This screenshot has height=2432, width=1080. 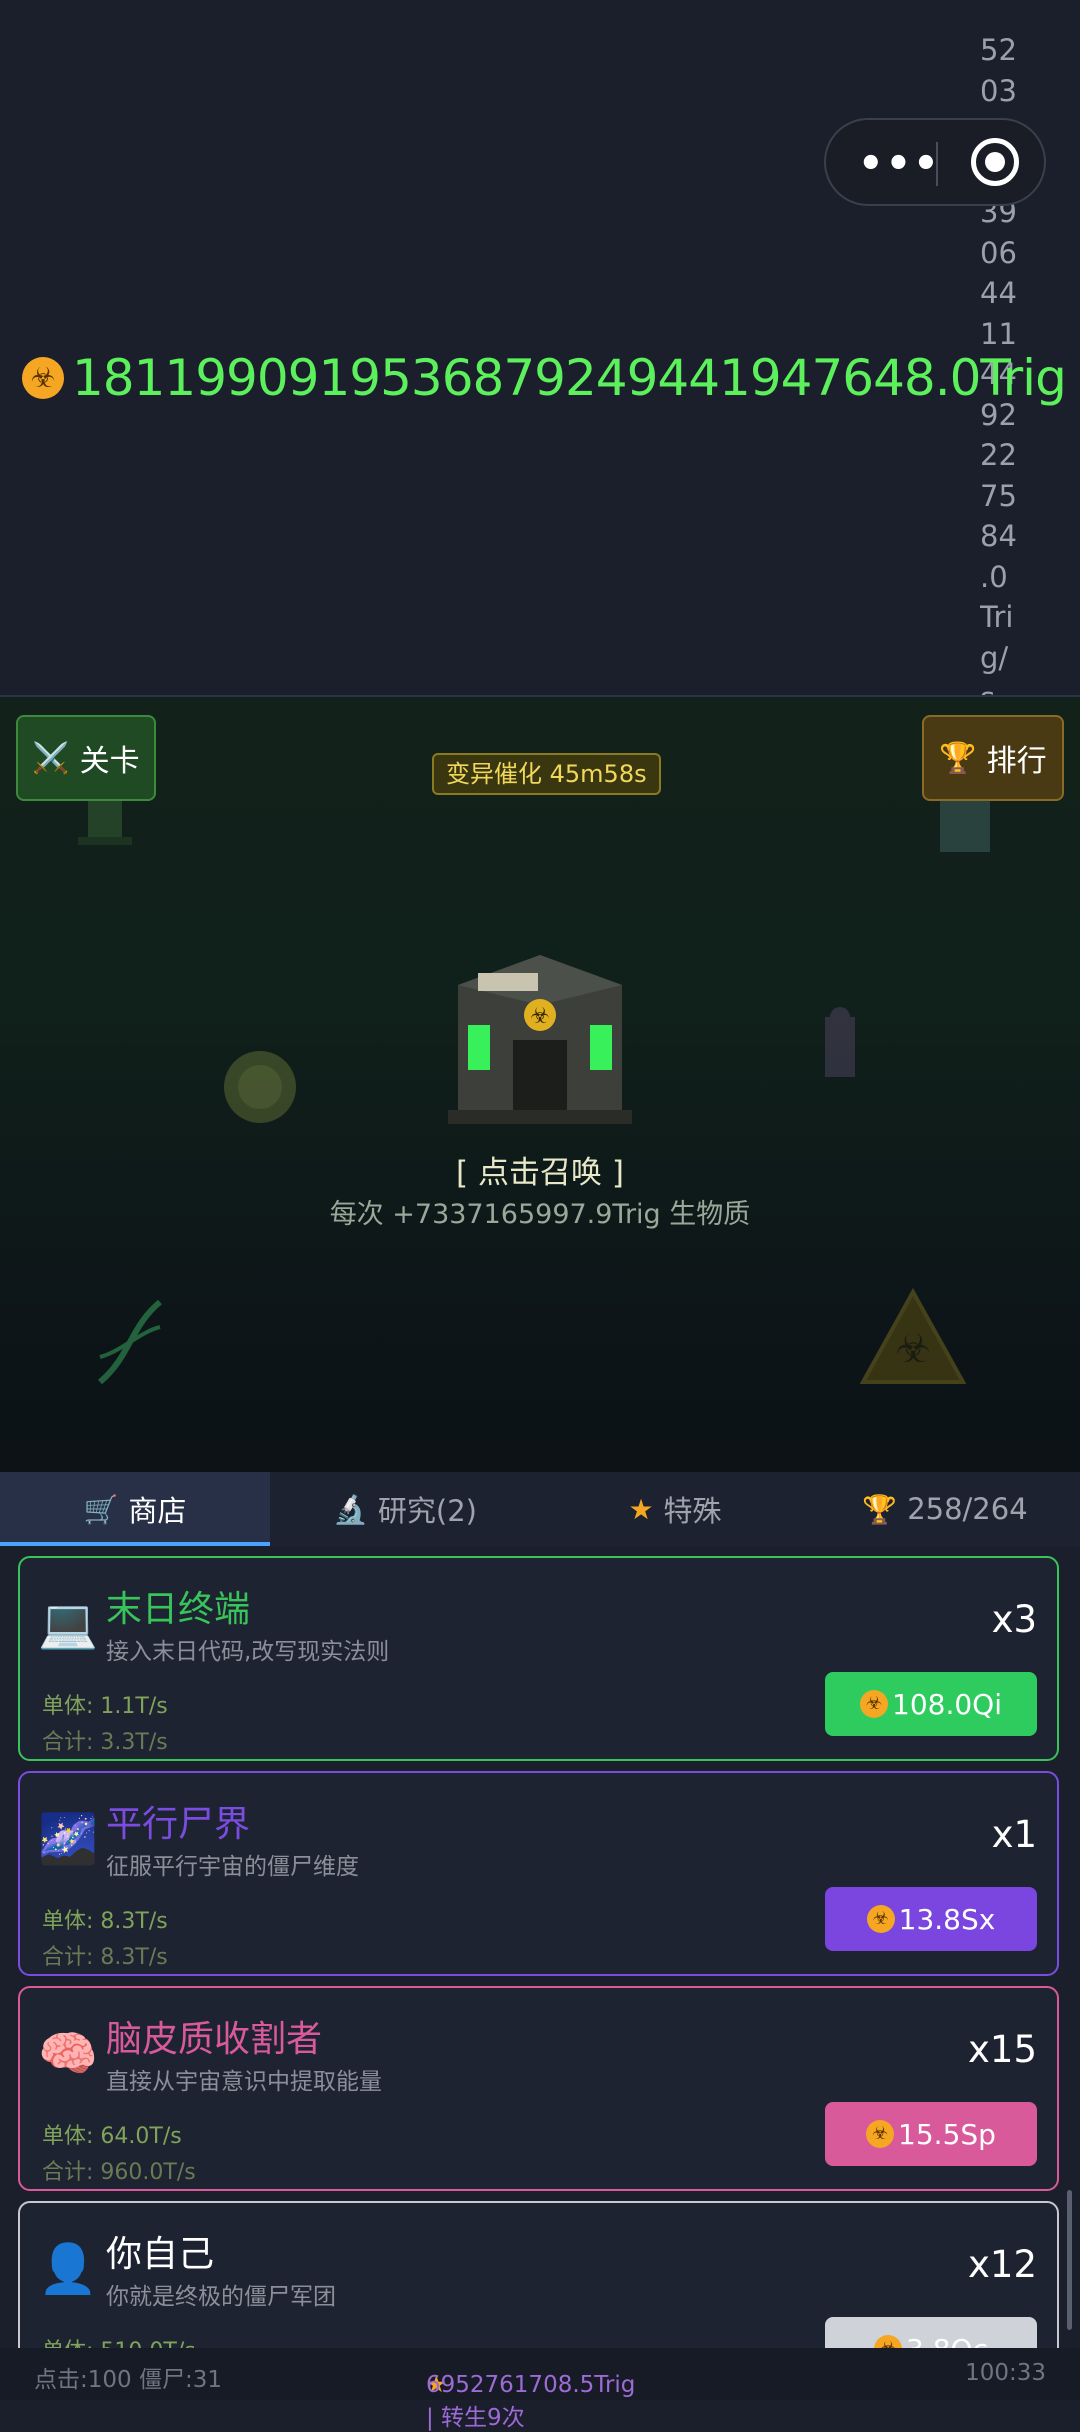 I want to click on biomass-counter: ☣ 1811990919536879249441947648.0Trig, so click(x=544, y=378).